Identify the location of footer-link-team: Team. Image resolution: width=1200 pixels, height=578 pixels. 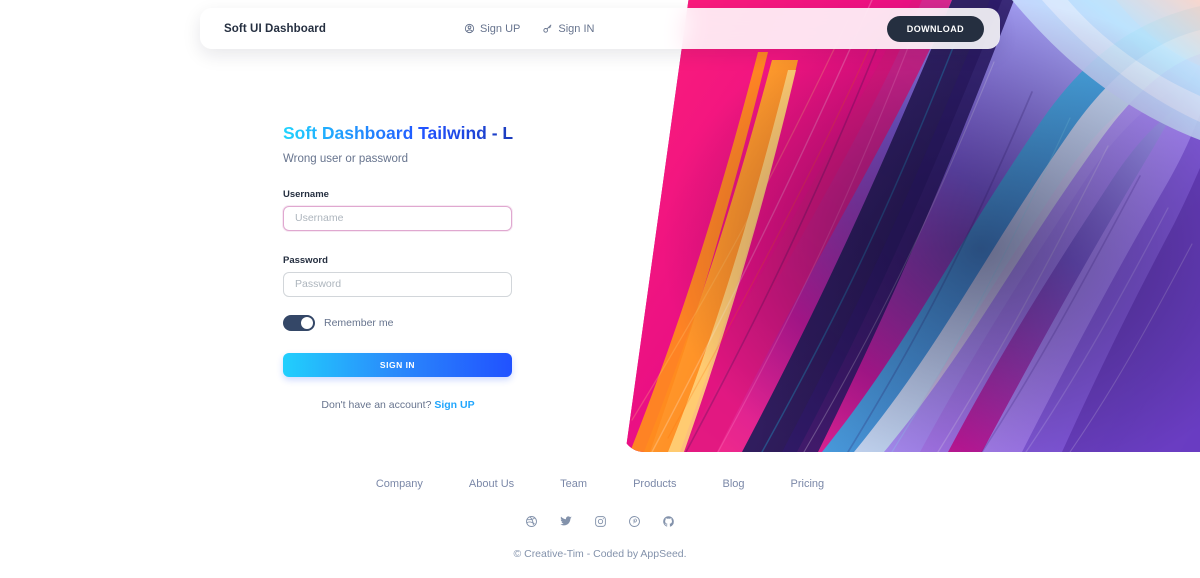
(573, 484).